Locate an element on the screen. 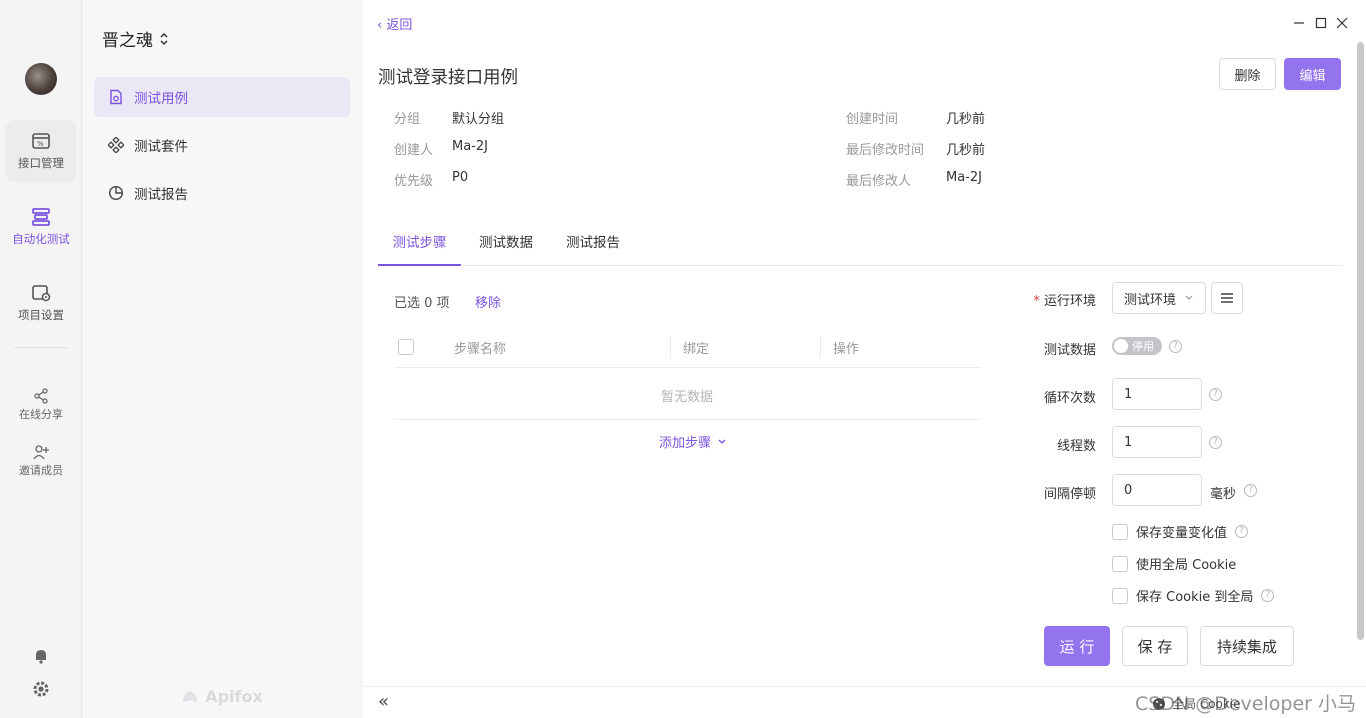 This screenshot has width=1366, height=718. add-step-dropdown: 添加步骤 is located at coordinates (693, 441).